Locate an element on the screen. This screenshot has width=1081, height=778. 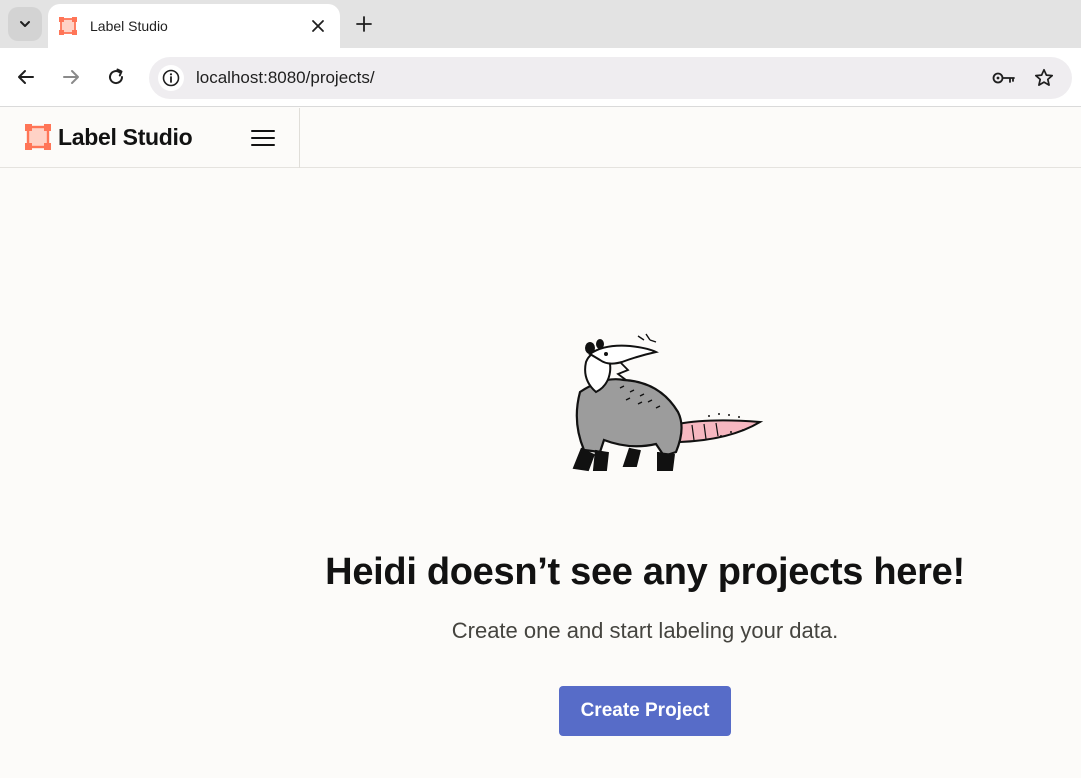
back-button is located at coordinates (26, 77).